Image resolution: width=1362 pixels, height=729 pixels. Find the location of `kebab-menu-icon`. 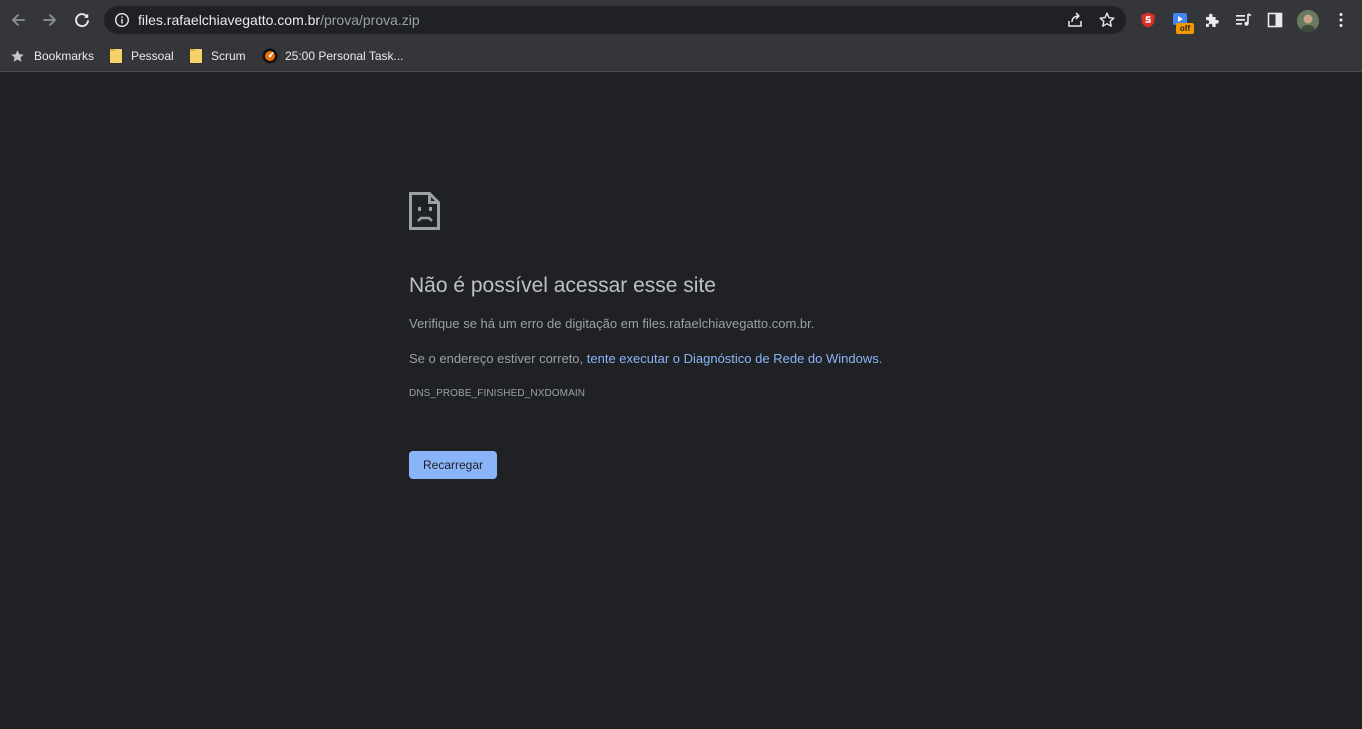

kebab-menu-icon is located at coordinates (1341, 20).